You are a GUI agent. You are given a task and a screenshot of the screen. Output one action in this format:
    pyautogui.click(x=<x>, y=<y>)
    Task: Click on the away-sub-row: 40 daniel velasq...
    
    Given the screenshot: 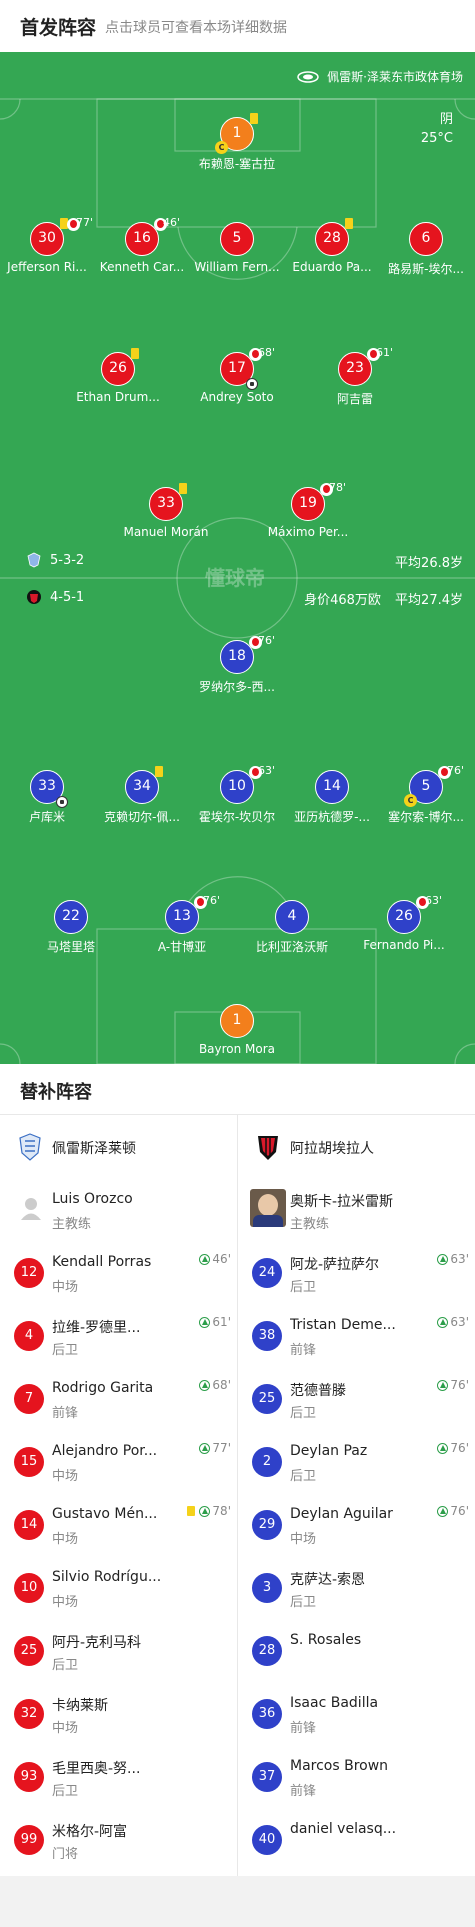 What is the action you would take?
    pyautogui.click(x=356, y=1840)
    